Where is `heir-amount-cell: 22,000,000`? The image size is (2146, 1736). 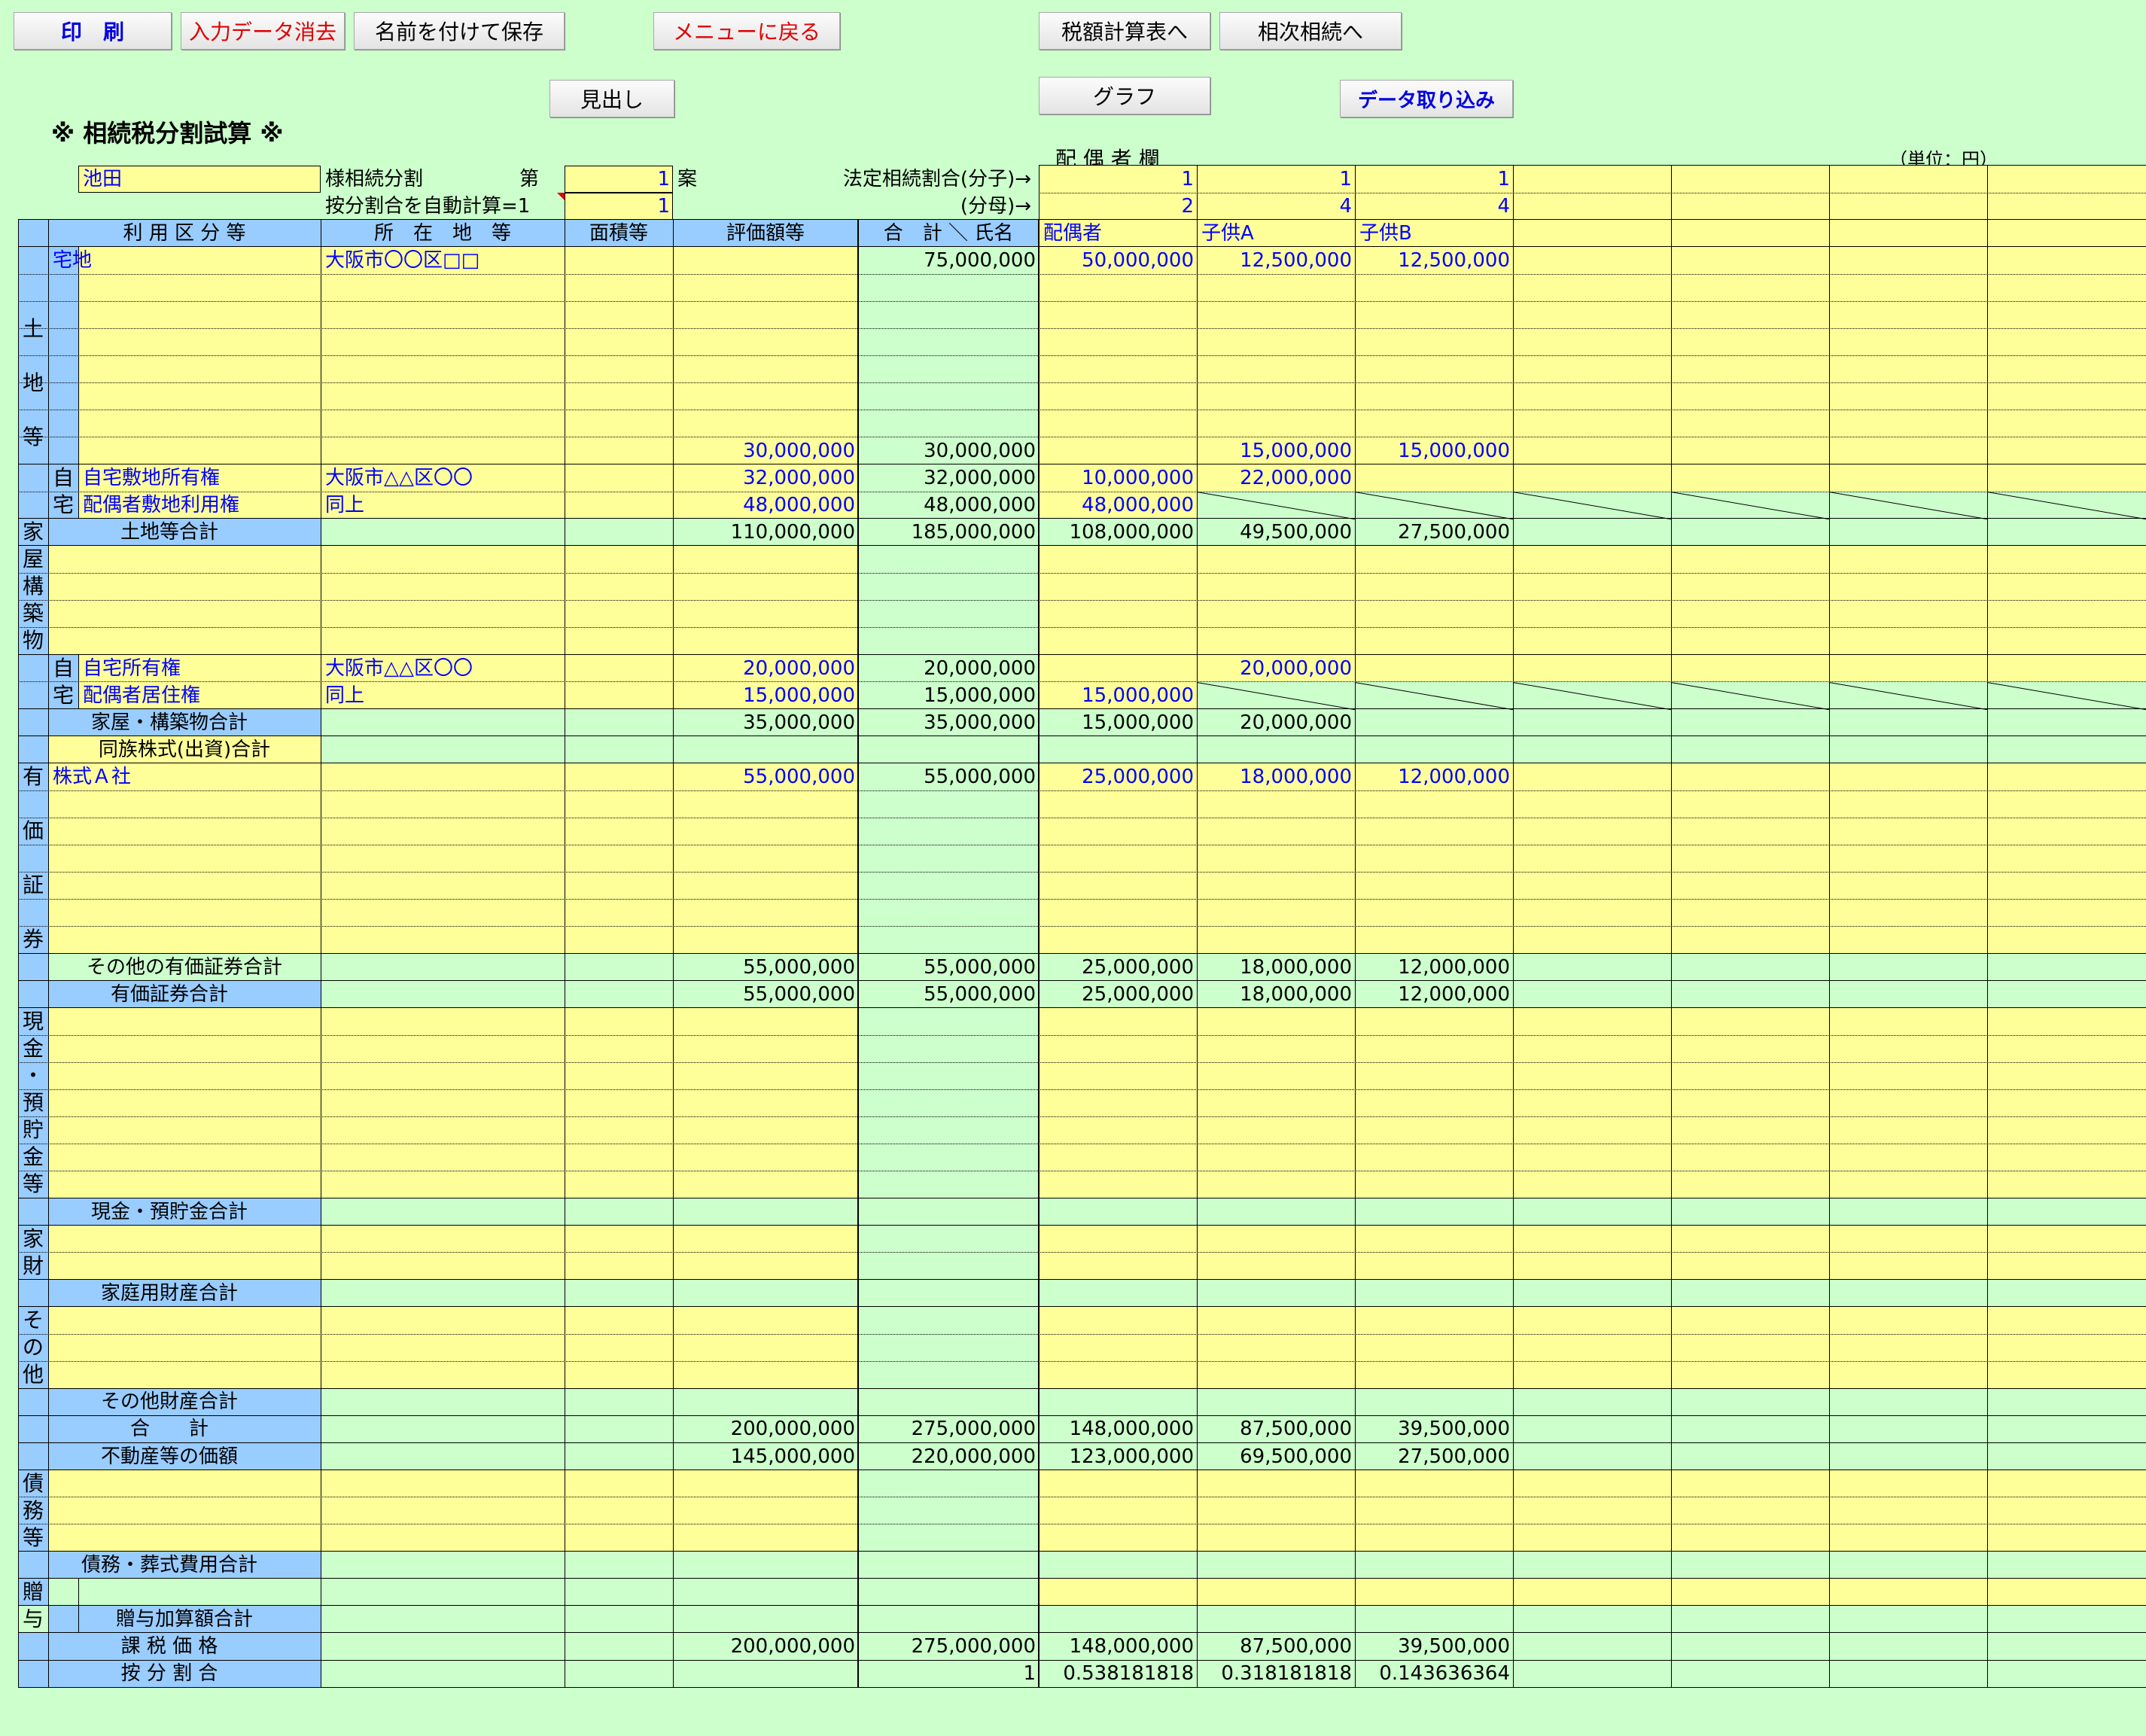
heir-amount-cell: 22,000,000 is located at coordinates (1296, 478).